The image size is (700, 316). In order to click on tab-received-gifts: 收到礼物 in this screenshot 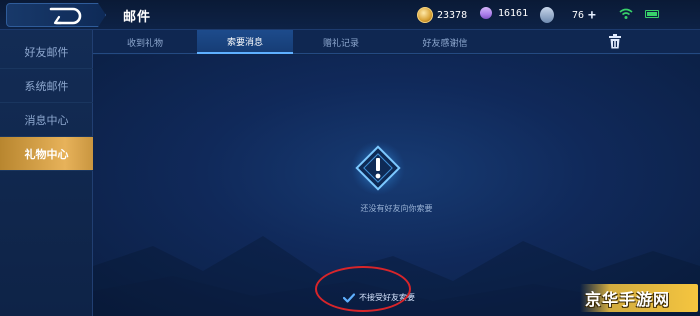, I will do `click(145, 42)`.